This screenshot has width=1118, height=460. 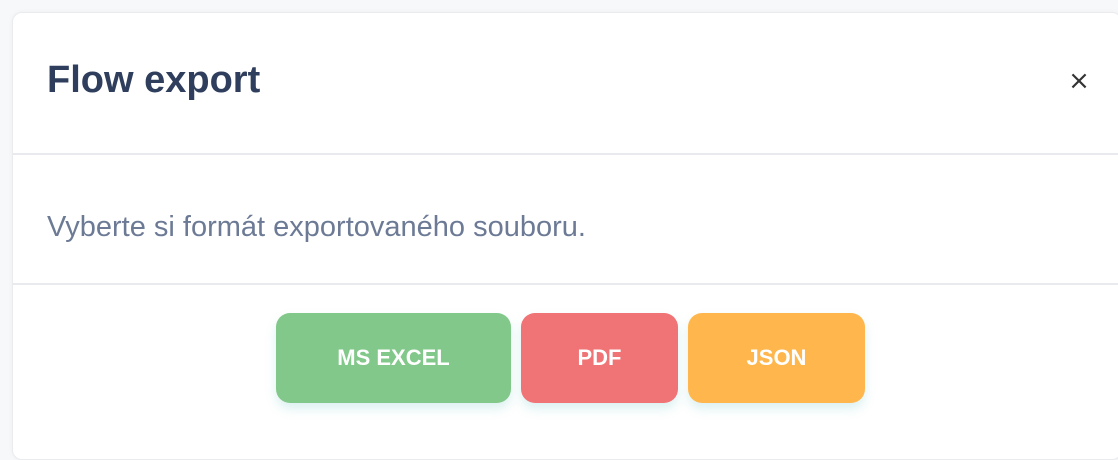 I want to click on export-pdf-button: PDF, so click(x=599, y=358).